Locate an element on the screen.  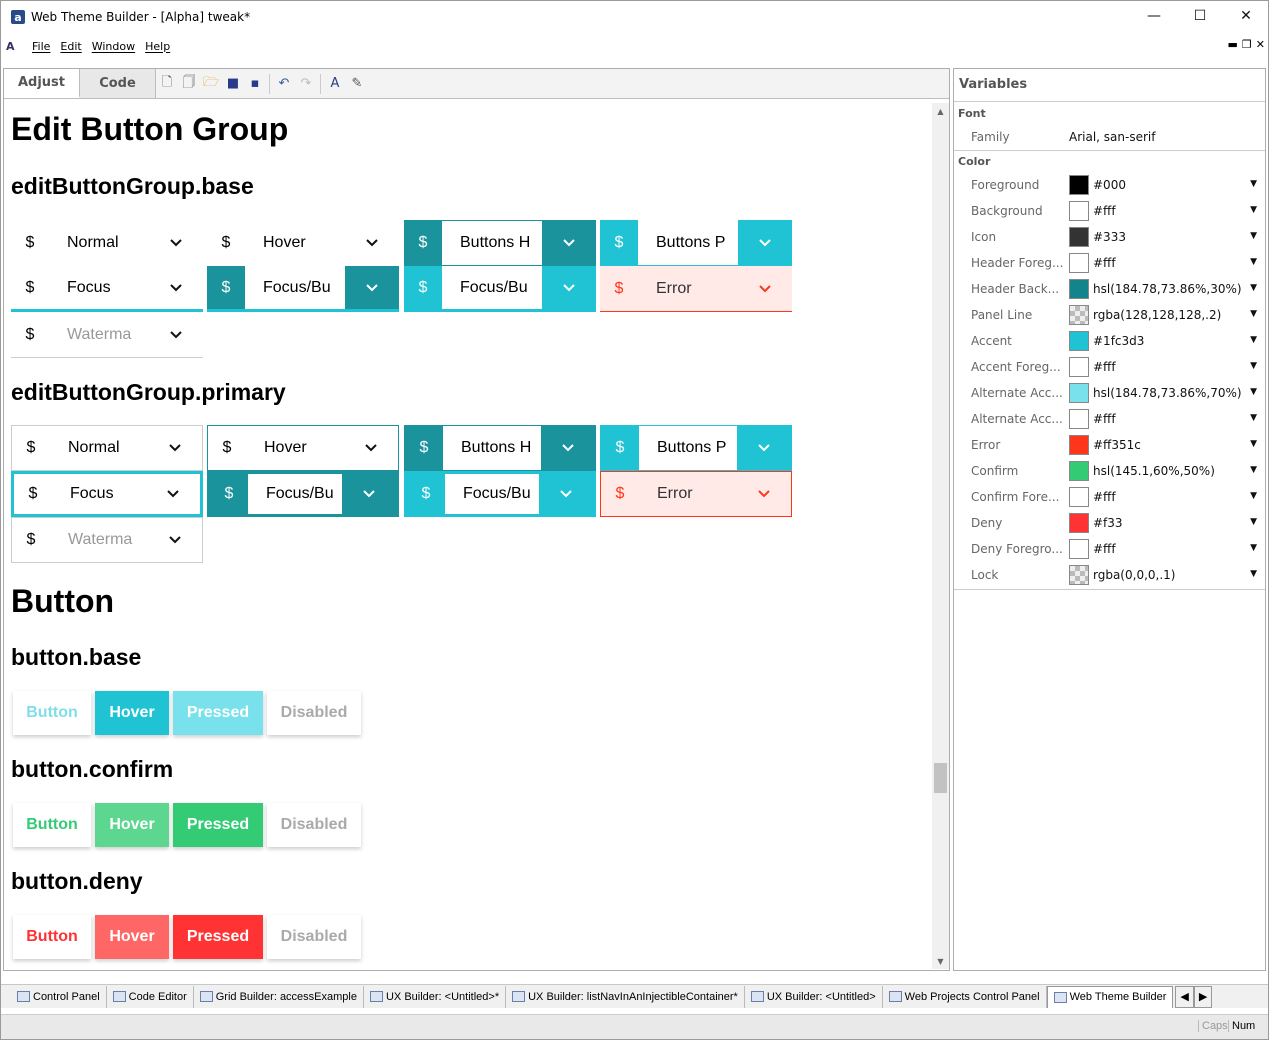
variable-value: hsl(184.78,73.86%,70%) is located at coordinates (1167, 393).